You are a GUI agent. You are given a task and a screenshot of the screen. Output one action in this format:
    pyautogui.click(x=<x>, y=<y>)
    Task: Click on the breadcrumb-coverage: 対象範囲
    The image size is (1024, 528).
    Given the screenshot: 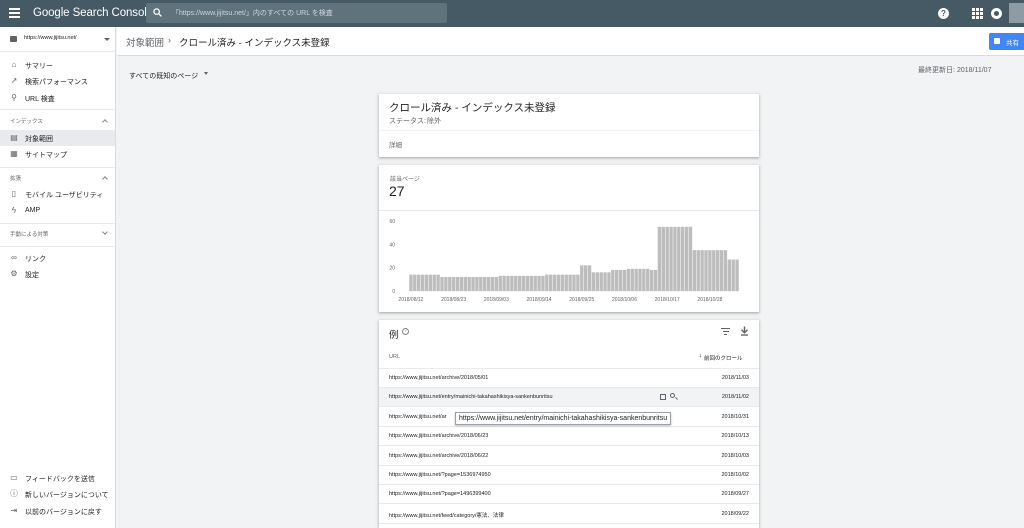 What is the action you would take?
    pyautogui.click(x=145, y=42)
    